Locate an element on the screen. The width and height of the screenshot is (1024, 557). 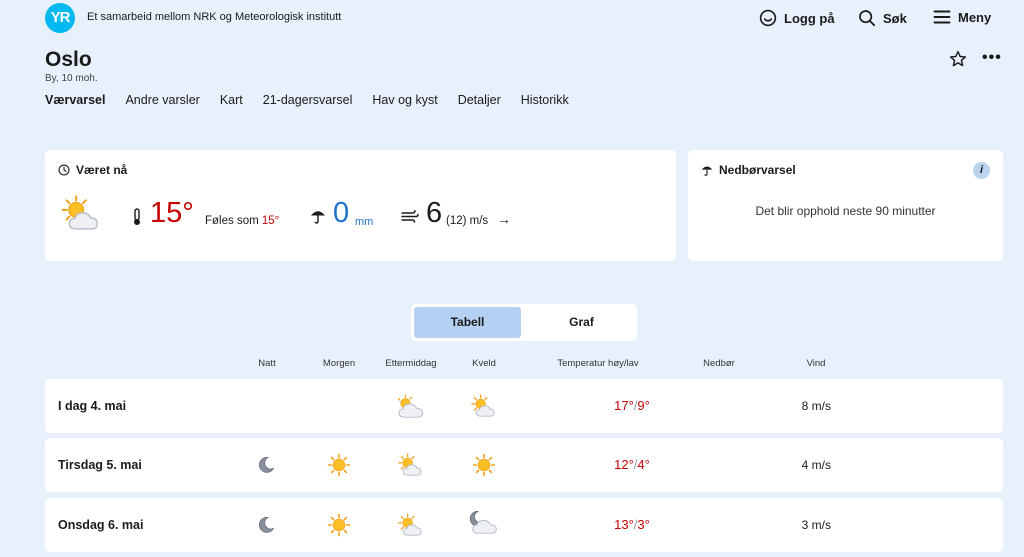
more-options-button: ••• is located at coordinates (992, 58).